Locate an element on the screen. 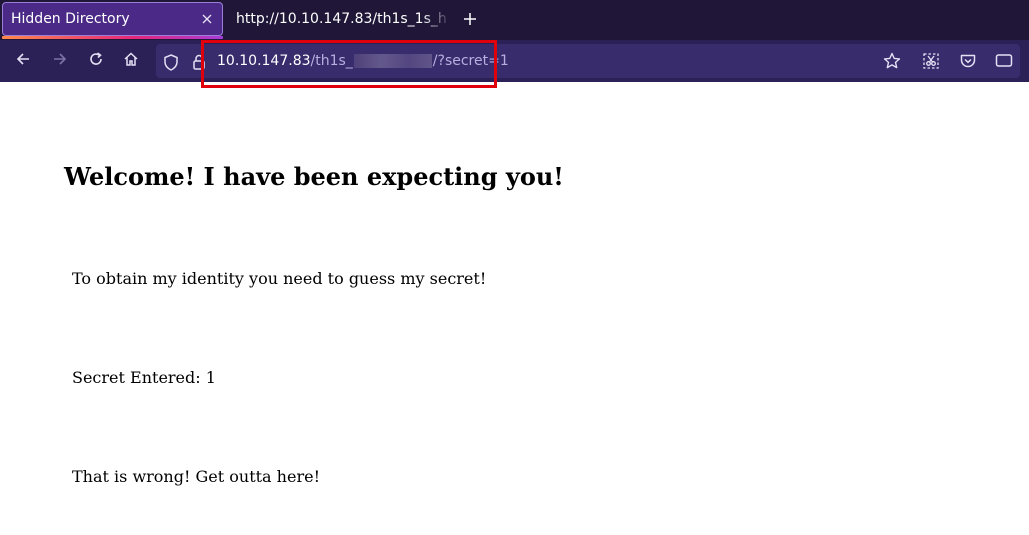 The width and height of the screenshot is (1029, 535). home-button is located at coordinates (131, 61).